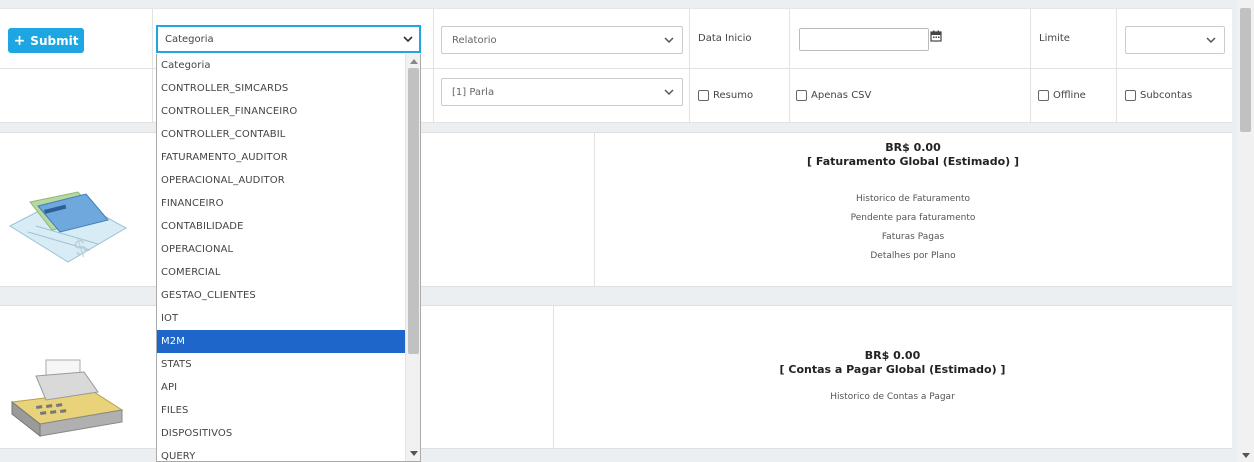  I want to click on submit-label: Submit, so click(54, 40).